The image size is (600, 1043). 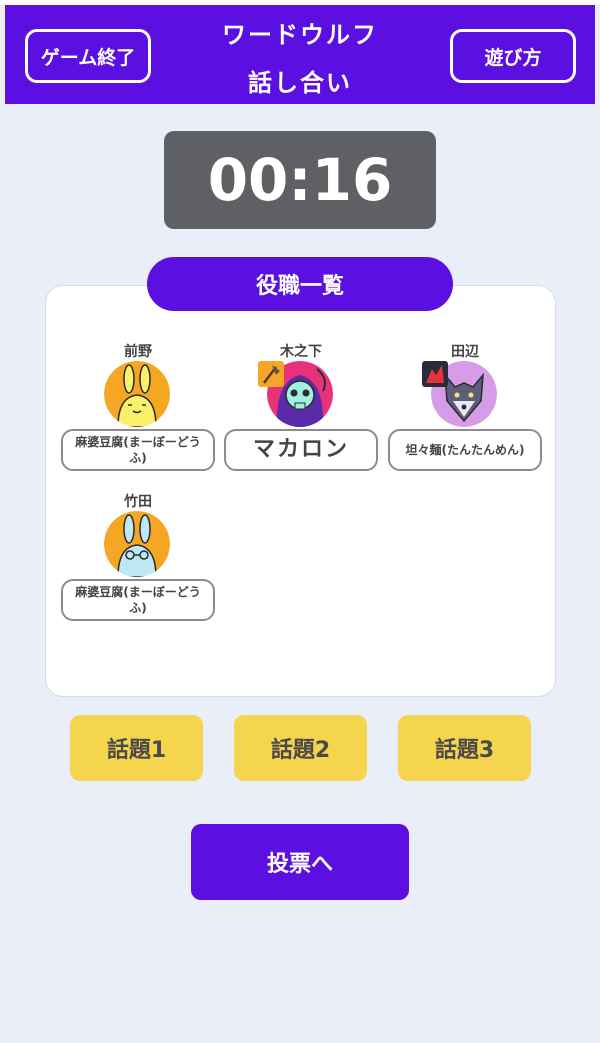 I want to click on player-name: 田辺, so click(x=465, y=352).